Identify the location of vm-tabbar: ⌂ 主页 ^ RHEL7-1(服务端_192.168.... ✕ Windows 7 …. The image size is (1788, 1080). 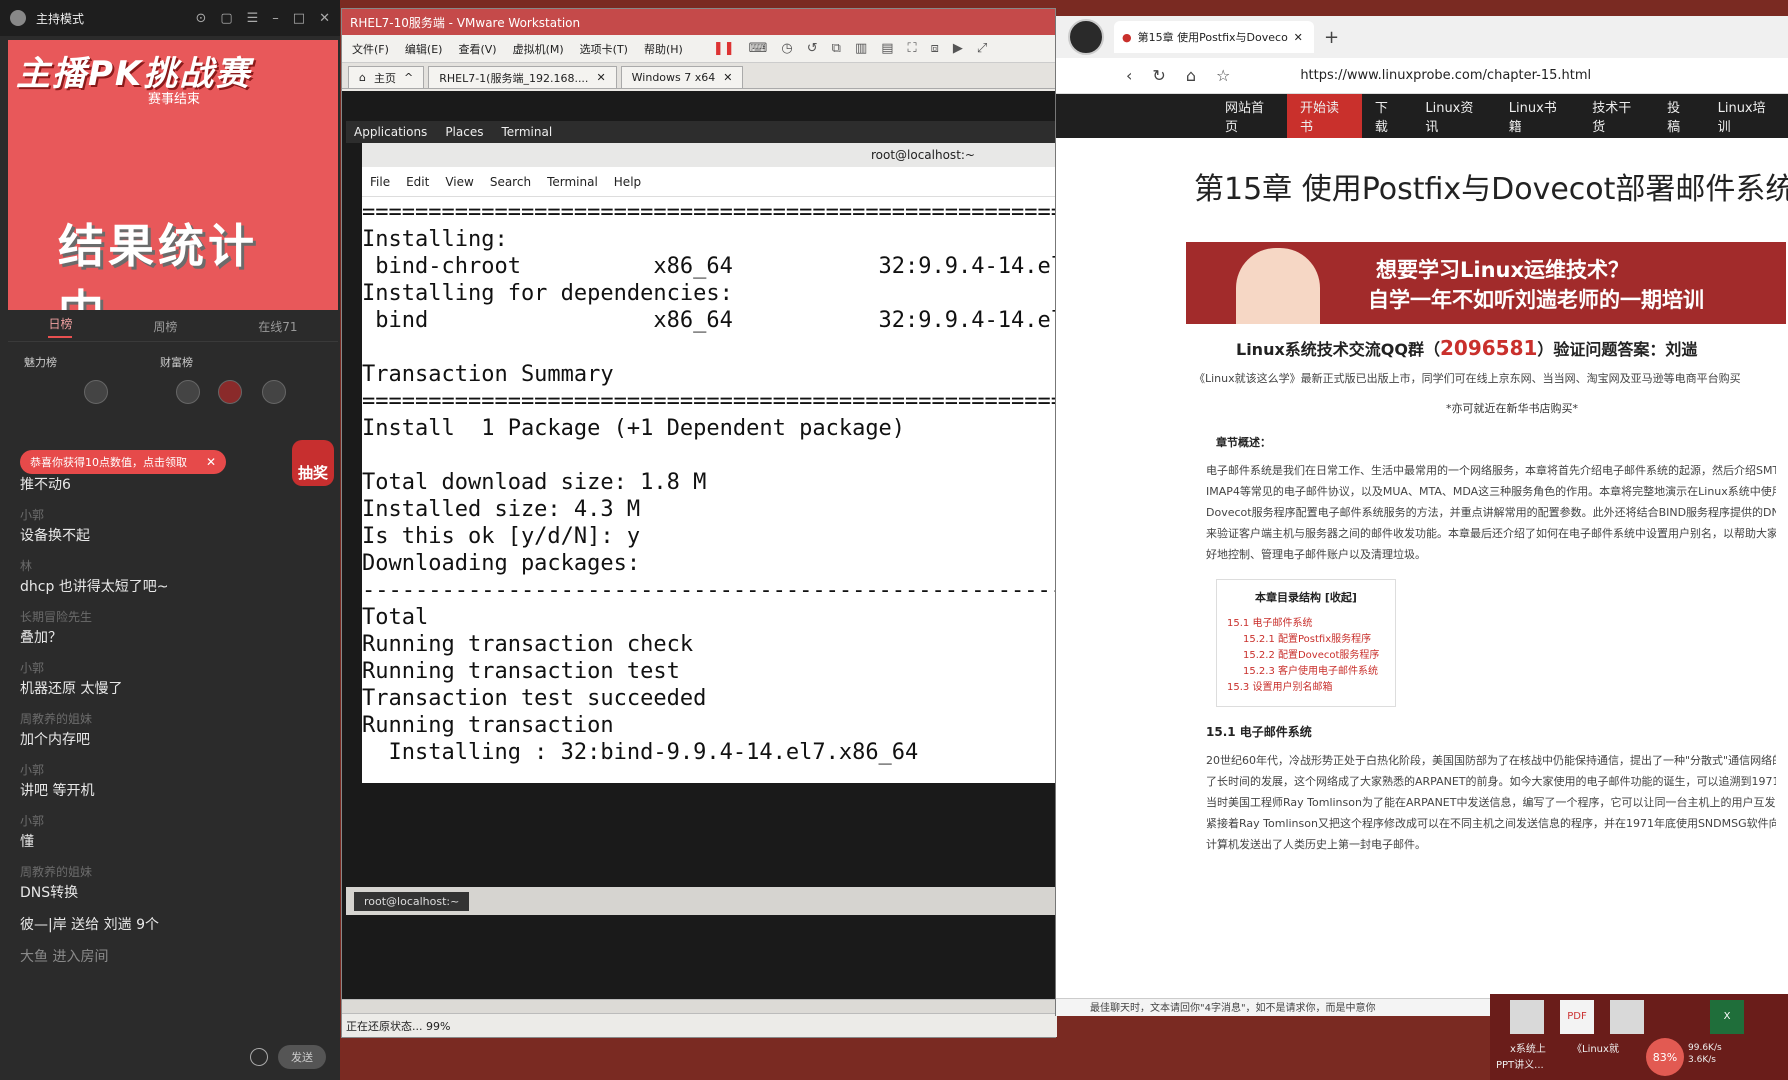
(698, 76).